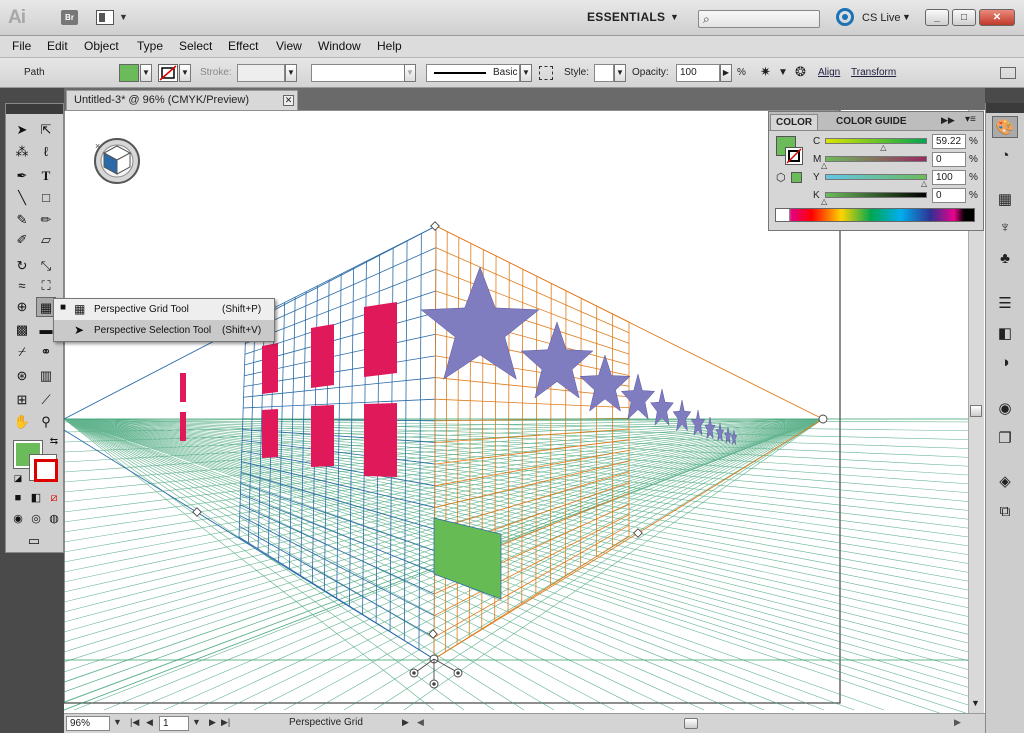  Describe the element at coordinates (289, 46) in the screenshot. I see `menu-view: View` at that location.